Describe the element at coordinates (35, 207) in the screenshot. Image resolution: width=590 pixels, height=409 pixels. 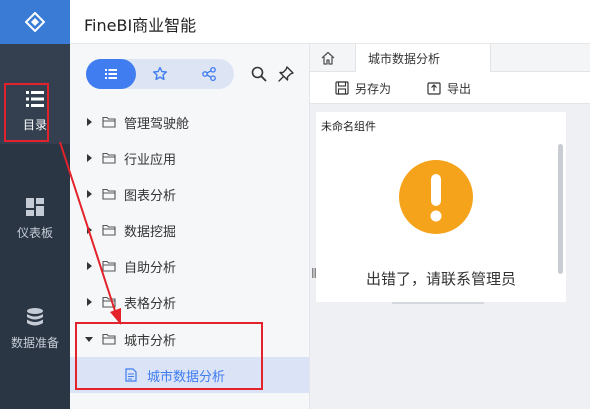
I see `dashboard-icon` at that location.